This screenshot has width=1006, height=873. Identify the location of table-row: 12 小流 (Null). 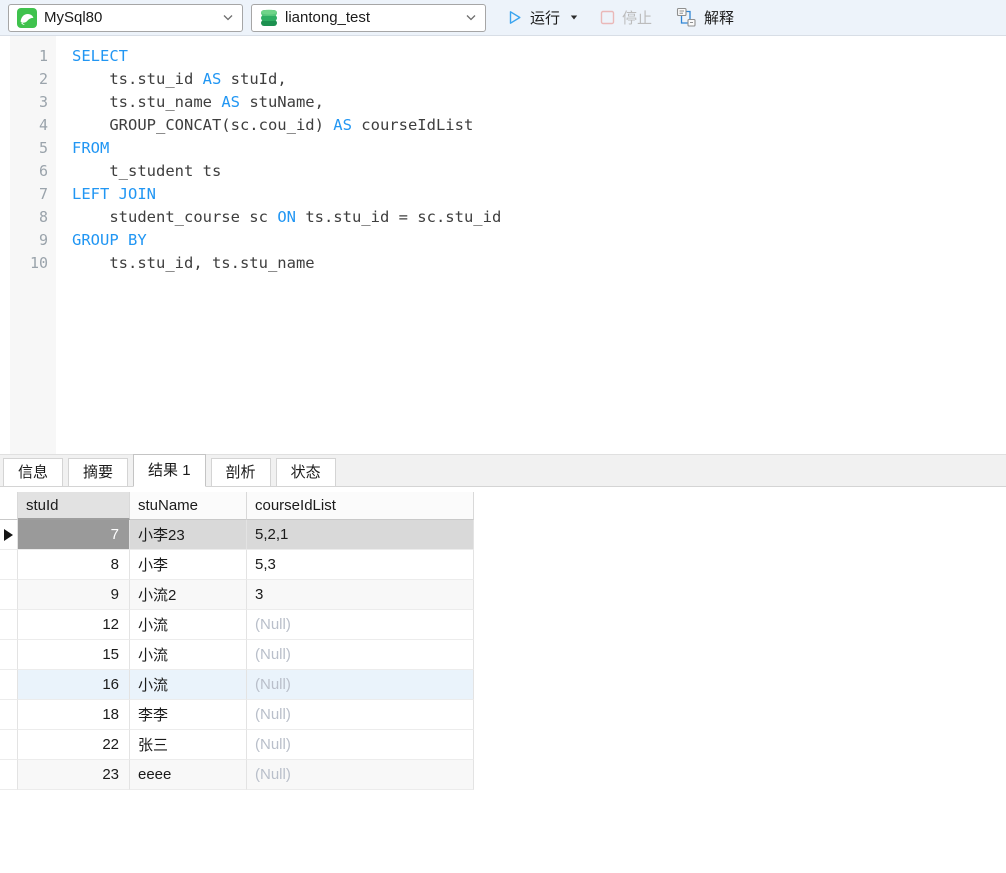
(237, 625).